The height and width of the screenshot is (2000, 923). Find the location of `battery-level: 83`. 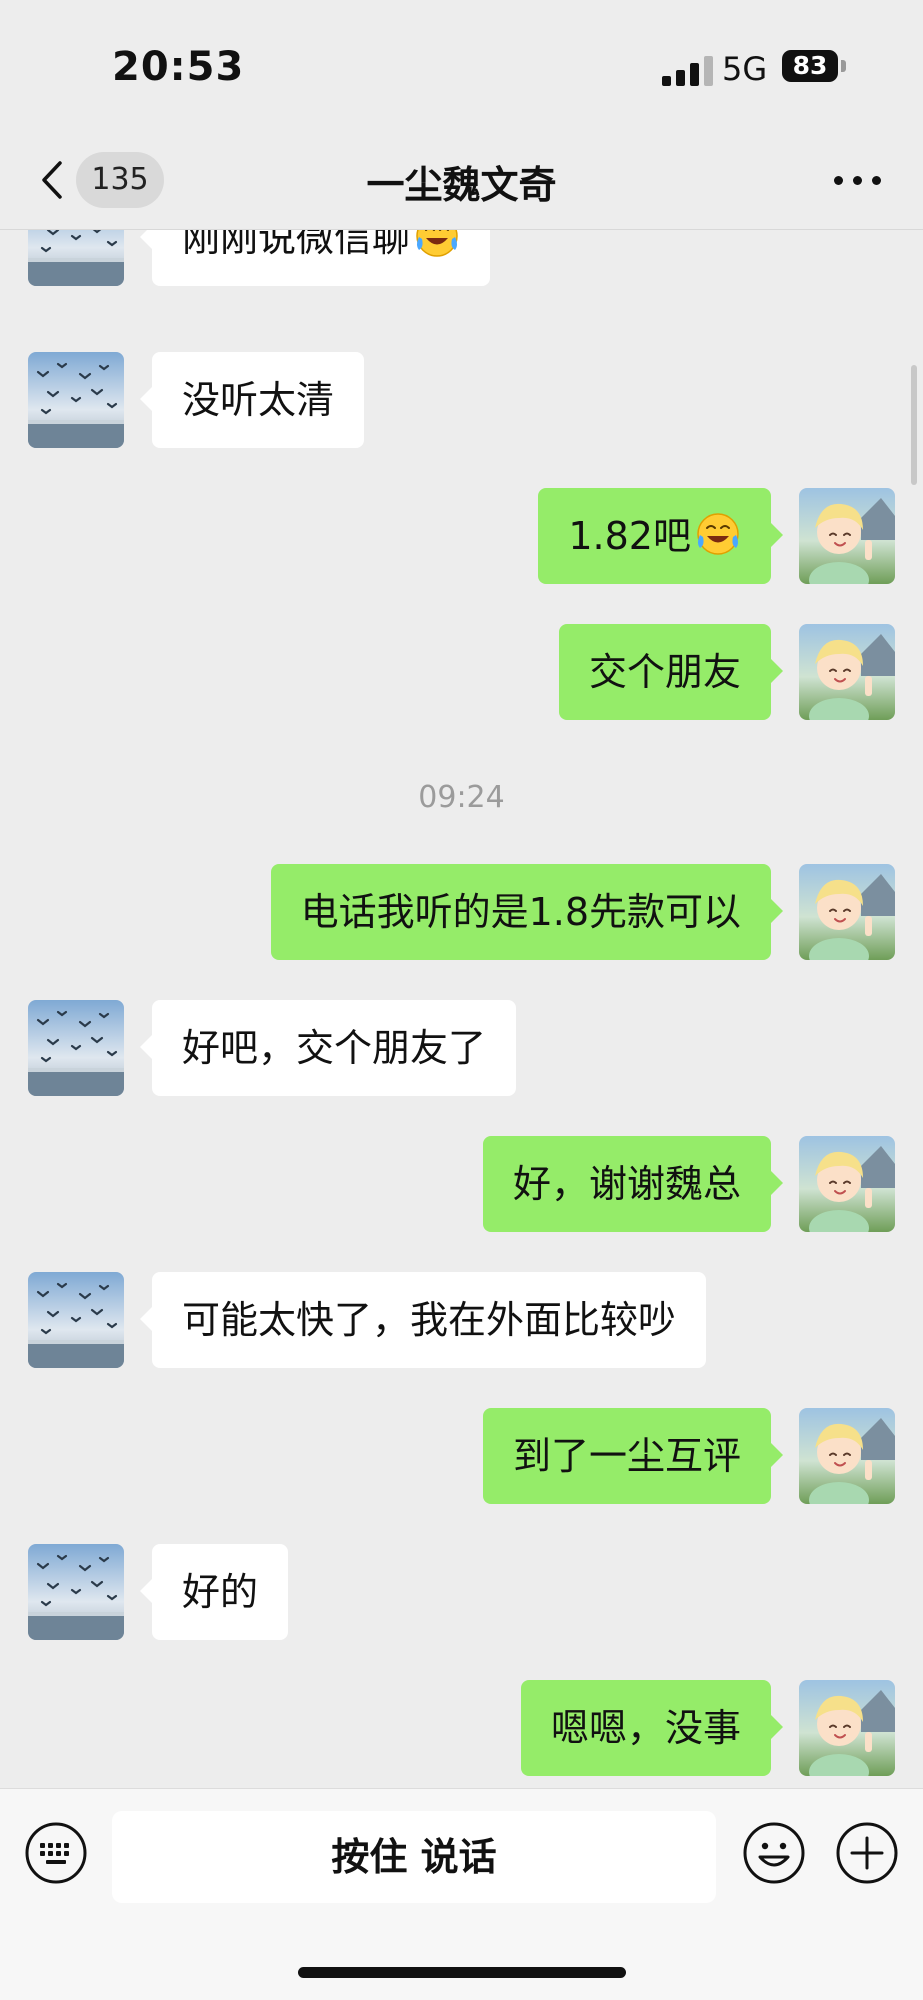

battery-level: 83 is located at coordinates (810, 65).